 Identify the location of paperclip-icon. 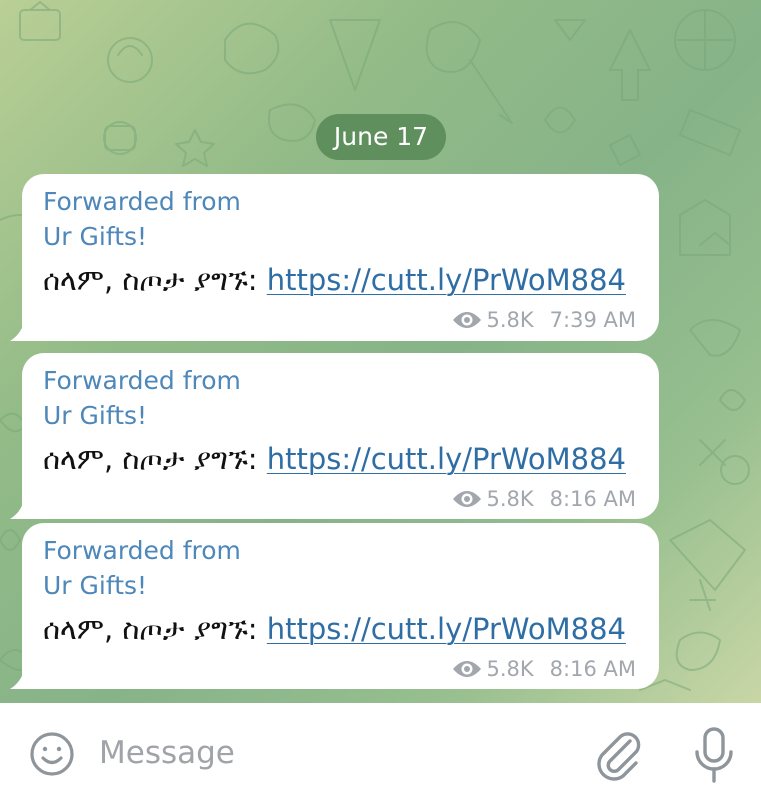
(619, 754).